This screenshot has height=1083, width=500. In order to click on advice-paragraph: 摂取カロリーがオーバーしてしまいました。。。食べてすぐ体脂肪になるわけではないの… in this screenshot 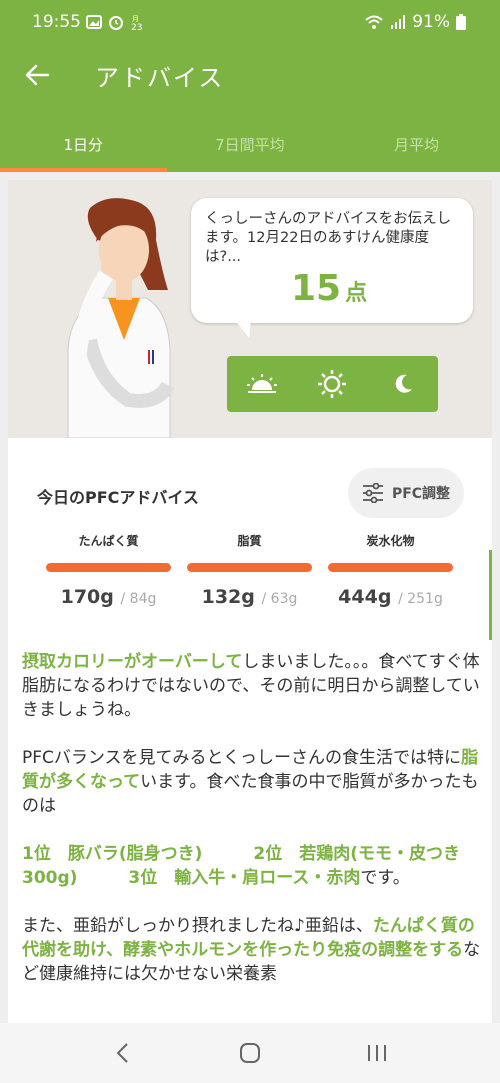, I will do `click(251, 686)`.